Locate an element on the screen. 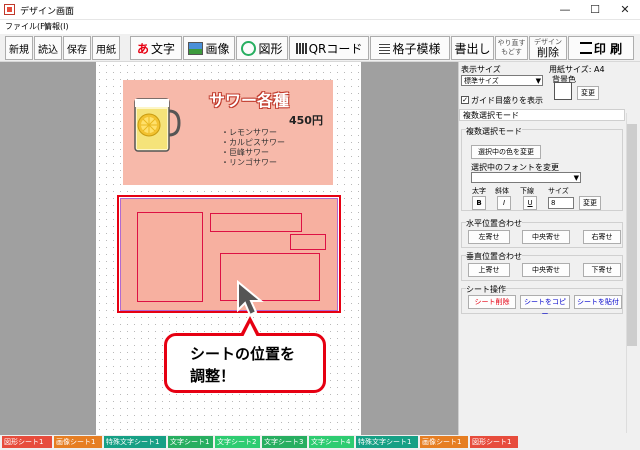  sheet-ops-label: シート操作 is located at coordinates (486, 289).